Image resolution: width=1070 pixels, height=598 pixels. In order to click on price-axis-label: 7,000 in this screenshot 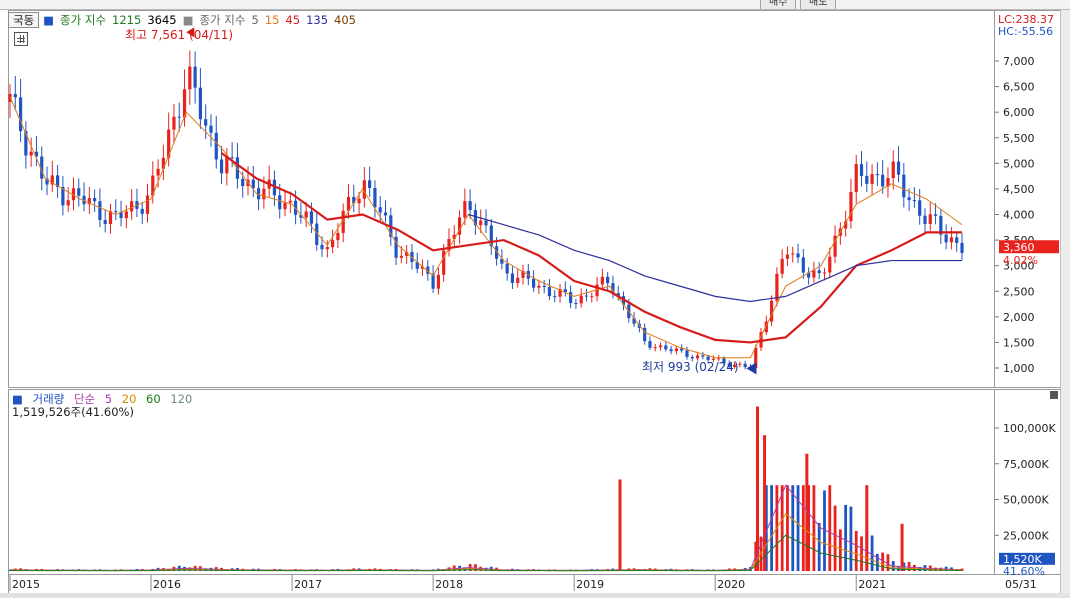, I will do `click(1019, 61)`.